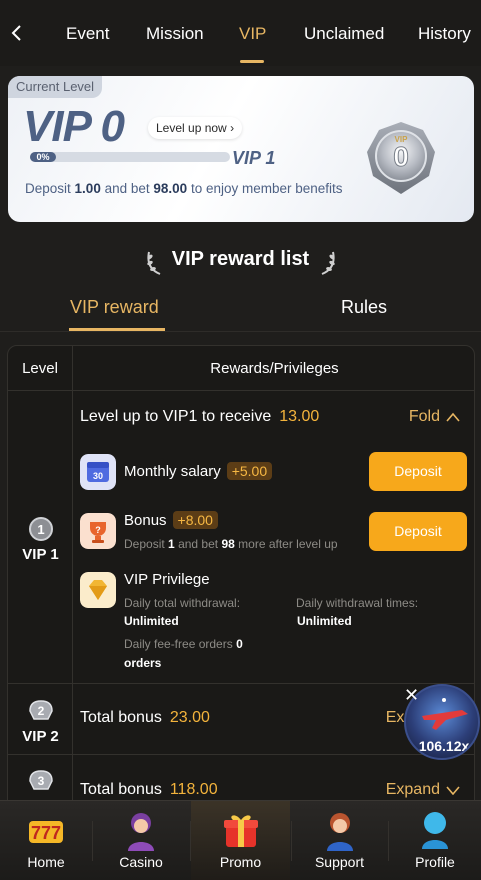  I want to click on svg-text: 777, so click(46, 833).